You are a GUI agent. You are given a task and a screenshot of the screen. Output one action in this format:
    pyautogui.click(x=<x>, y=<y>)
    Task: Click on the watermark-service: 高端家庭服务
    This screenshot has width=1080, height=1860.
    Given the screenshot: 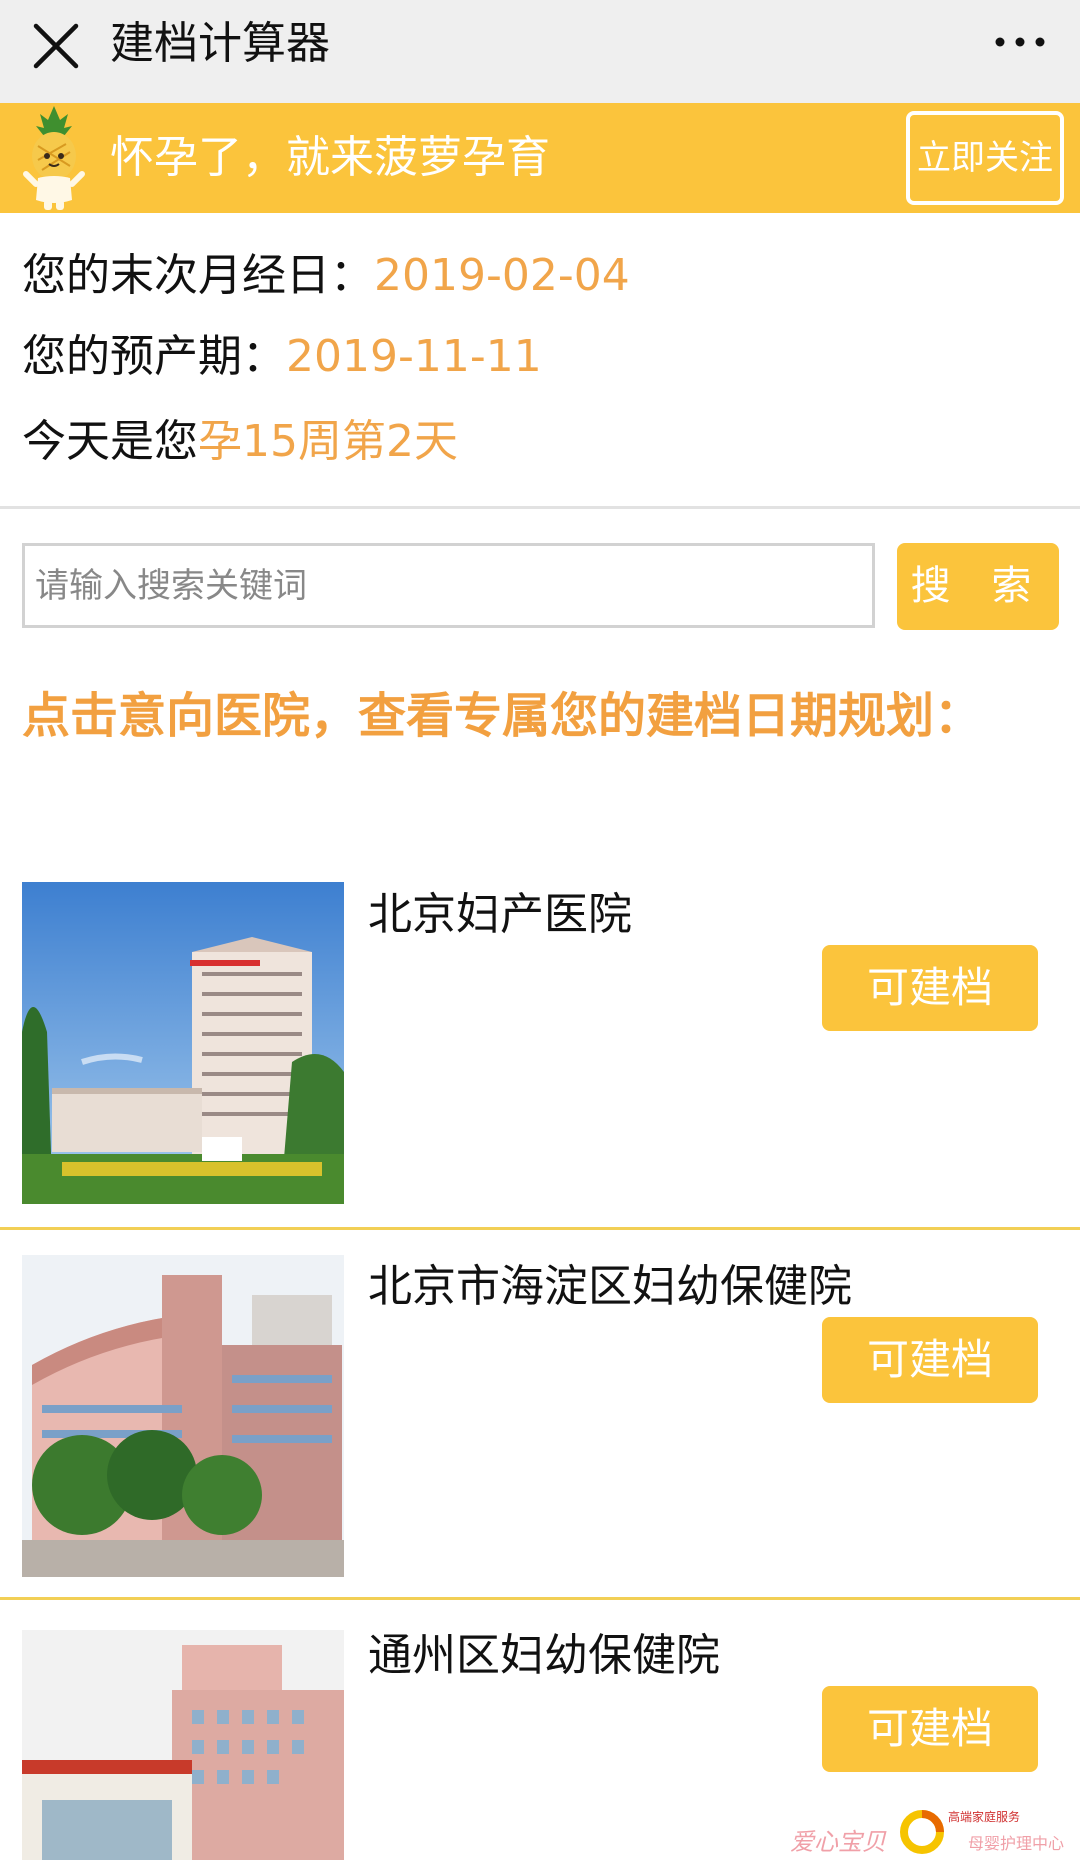 What is the action you would take?
    pyautogui.click(x=984, y=1817)
    